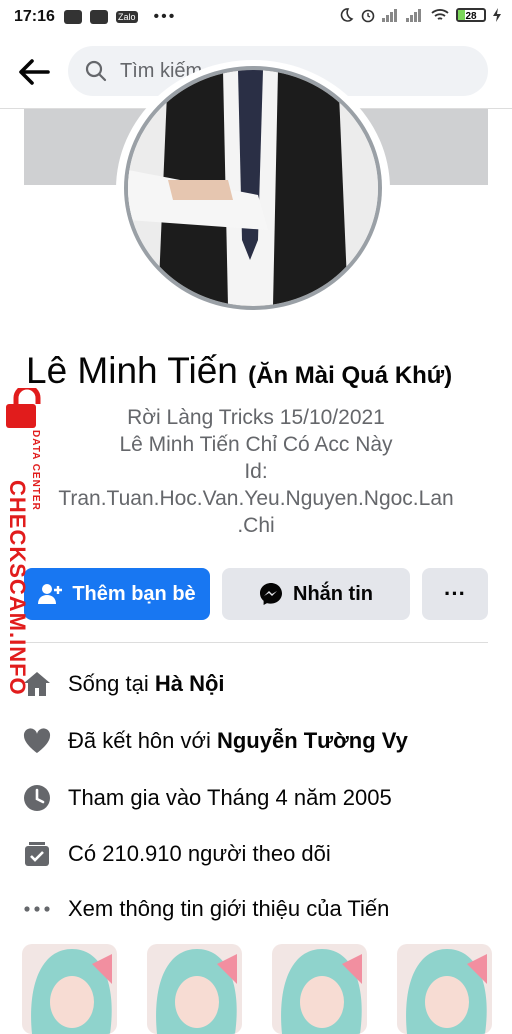  Describe the element at coordinates (134, 593) in the screenshot. I see `add-friend-label: Thêm bạn bè` at that location.